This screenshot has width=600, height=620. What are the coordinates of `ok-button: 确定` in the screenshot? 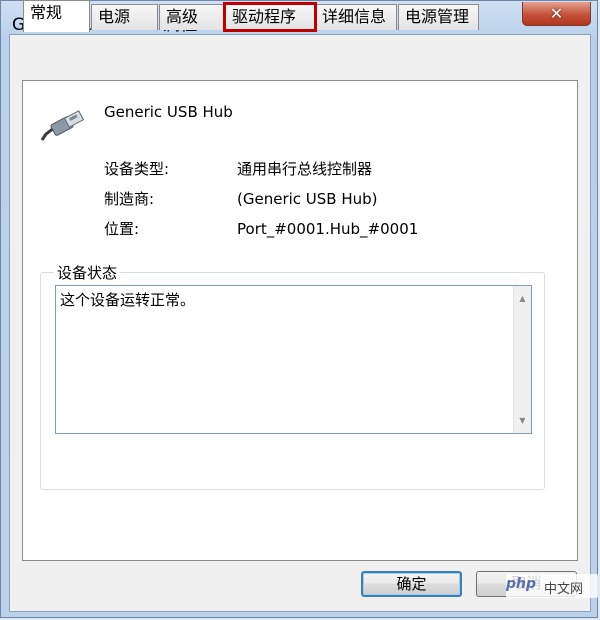 It's located at (411, 584).